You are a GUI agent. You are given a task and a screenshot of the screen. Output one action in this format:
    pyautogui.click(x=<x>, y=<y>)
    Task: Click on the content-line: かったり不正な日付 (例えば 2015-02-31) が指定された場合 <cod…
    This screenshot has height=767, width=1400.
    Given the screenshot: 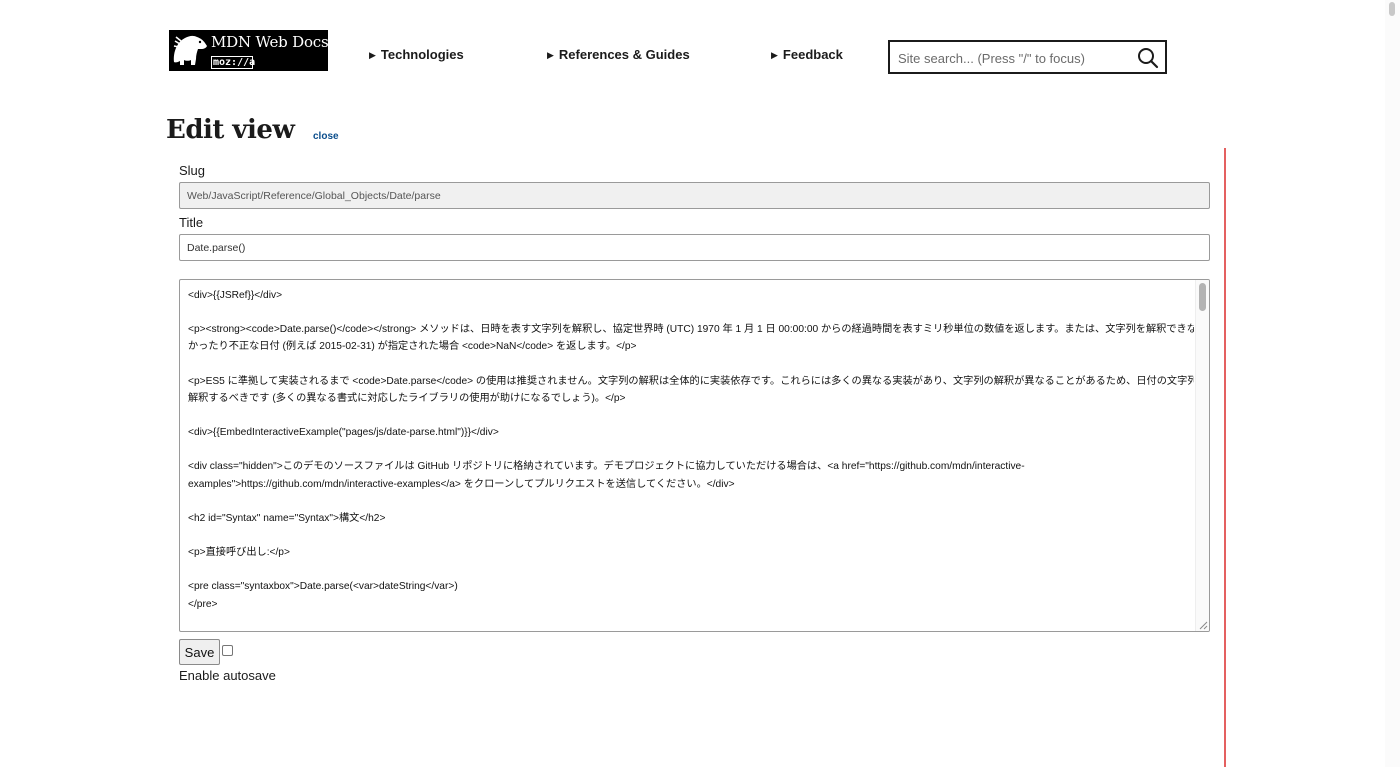 What is the action you would take?
    pyautogui.click(x=412, y=347)
    